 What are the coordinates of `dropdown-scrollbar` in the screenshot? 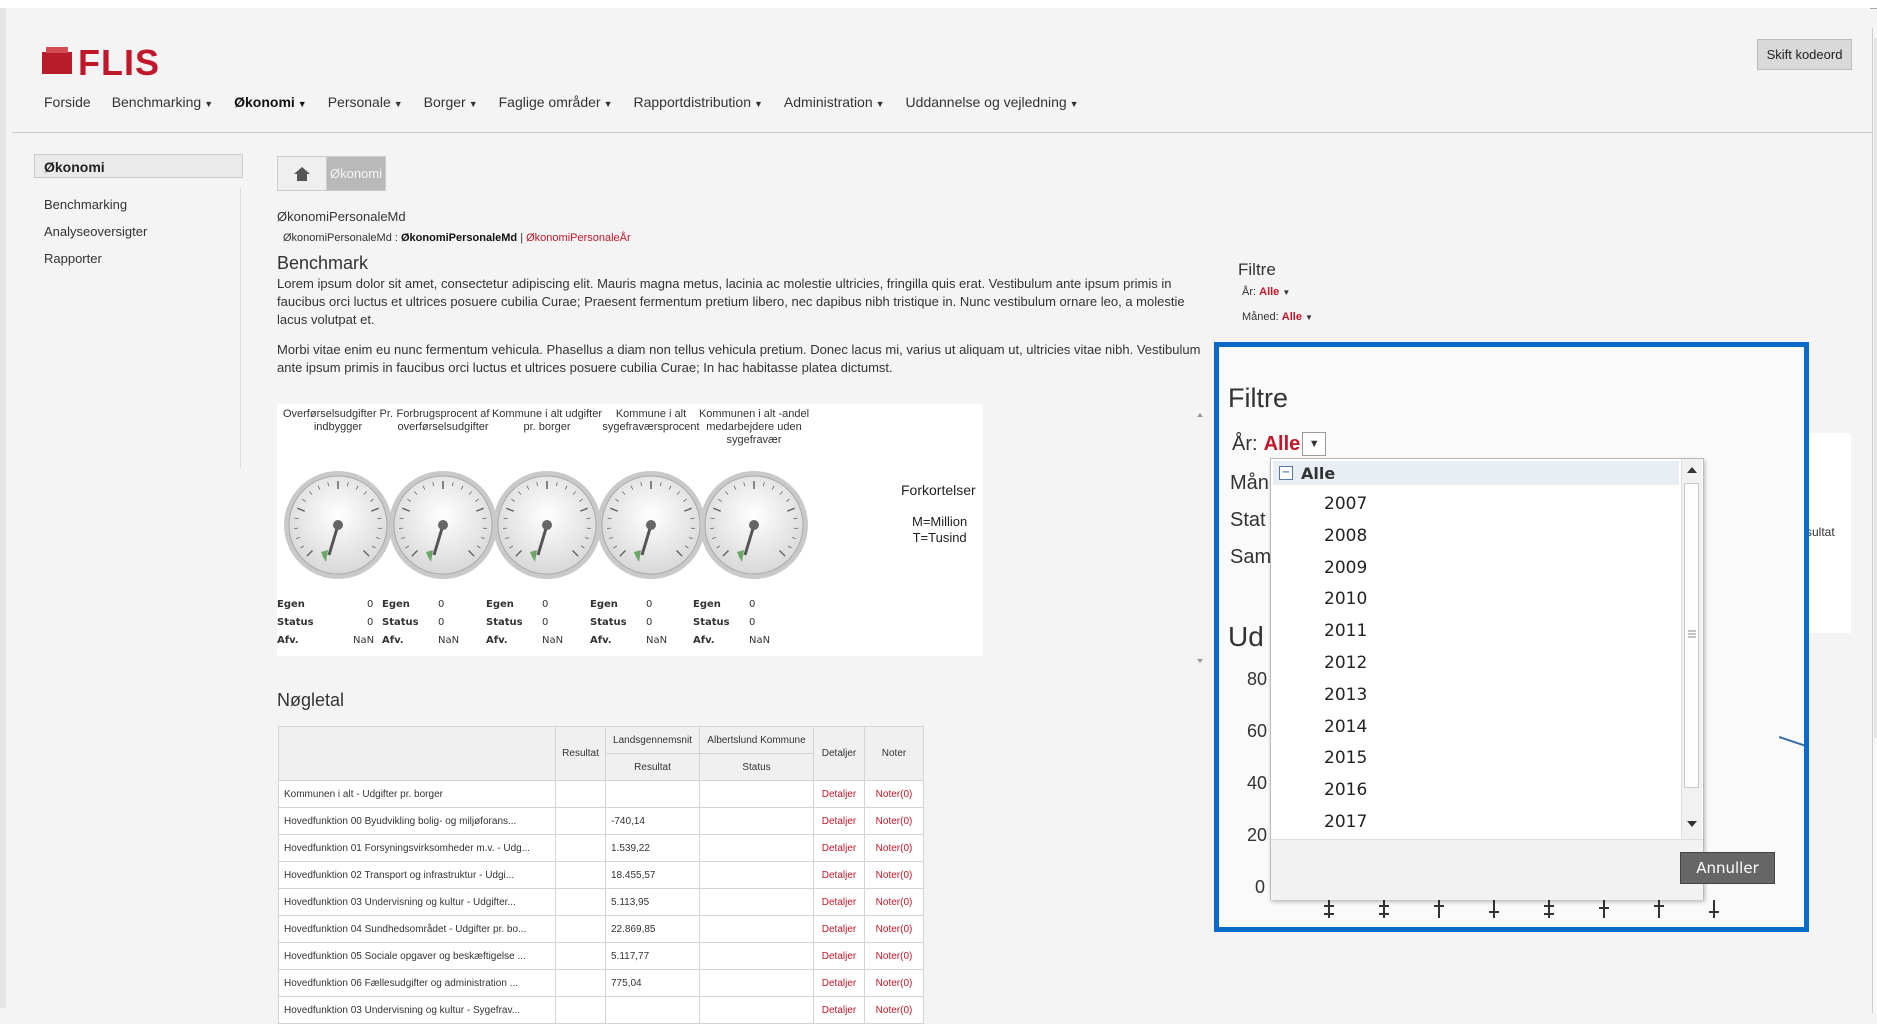 It's located at (1691, 649).